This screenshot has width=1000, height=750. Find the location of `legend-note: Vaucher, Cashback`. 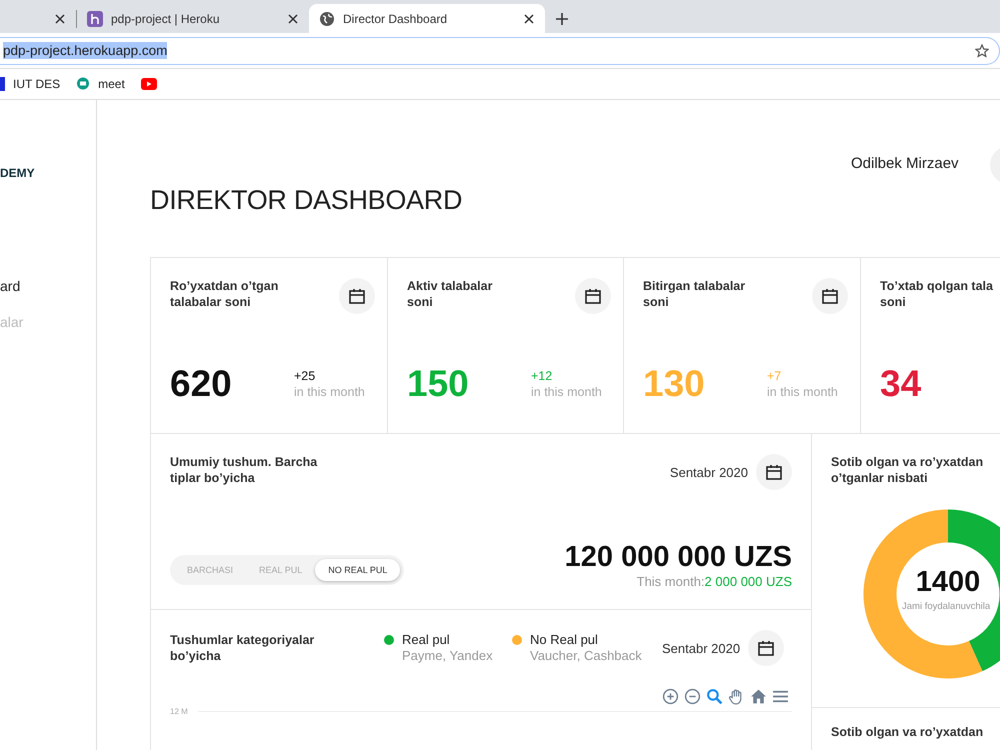

legend-note: Vaucher, Cashback is located at coordinates (586, 656).